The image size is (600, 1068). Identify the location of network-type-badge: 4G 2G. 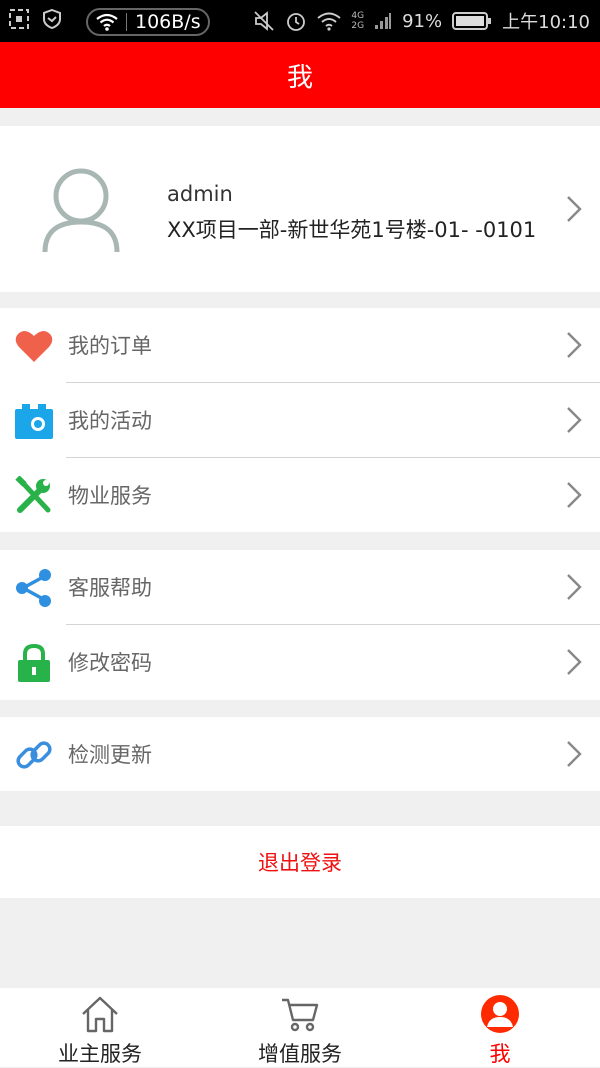
(357, 21).